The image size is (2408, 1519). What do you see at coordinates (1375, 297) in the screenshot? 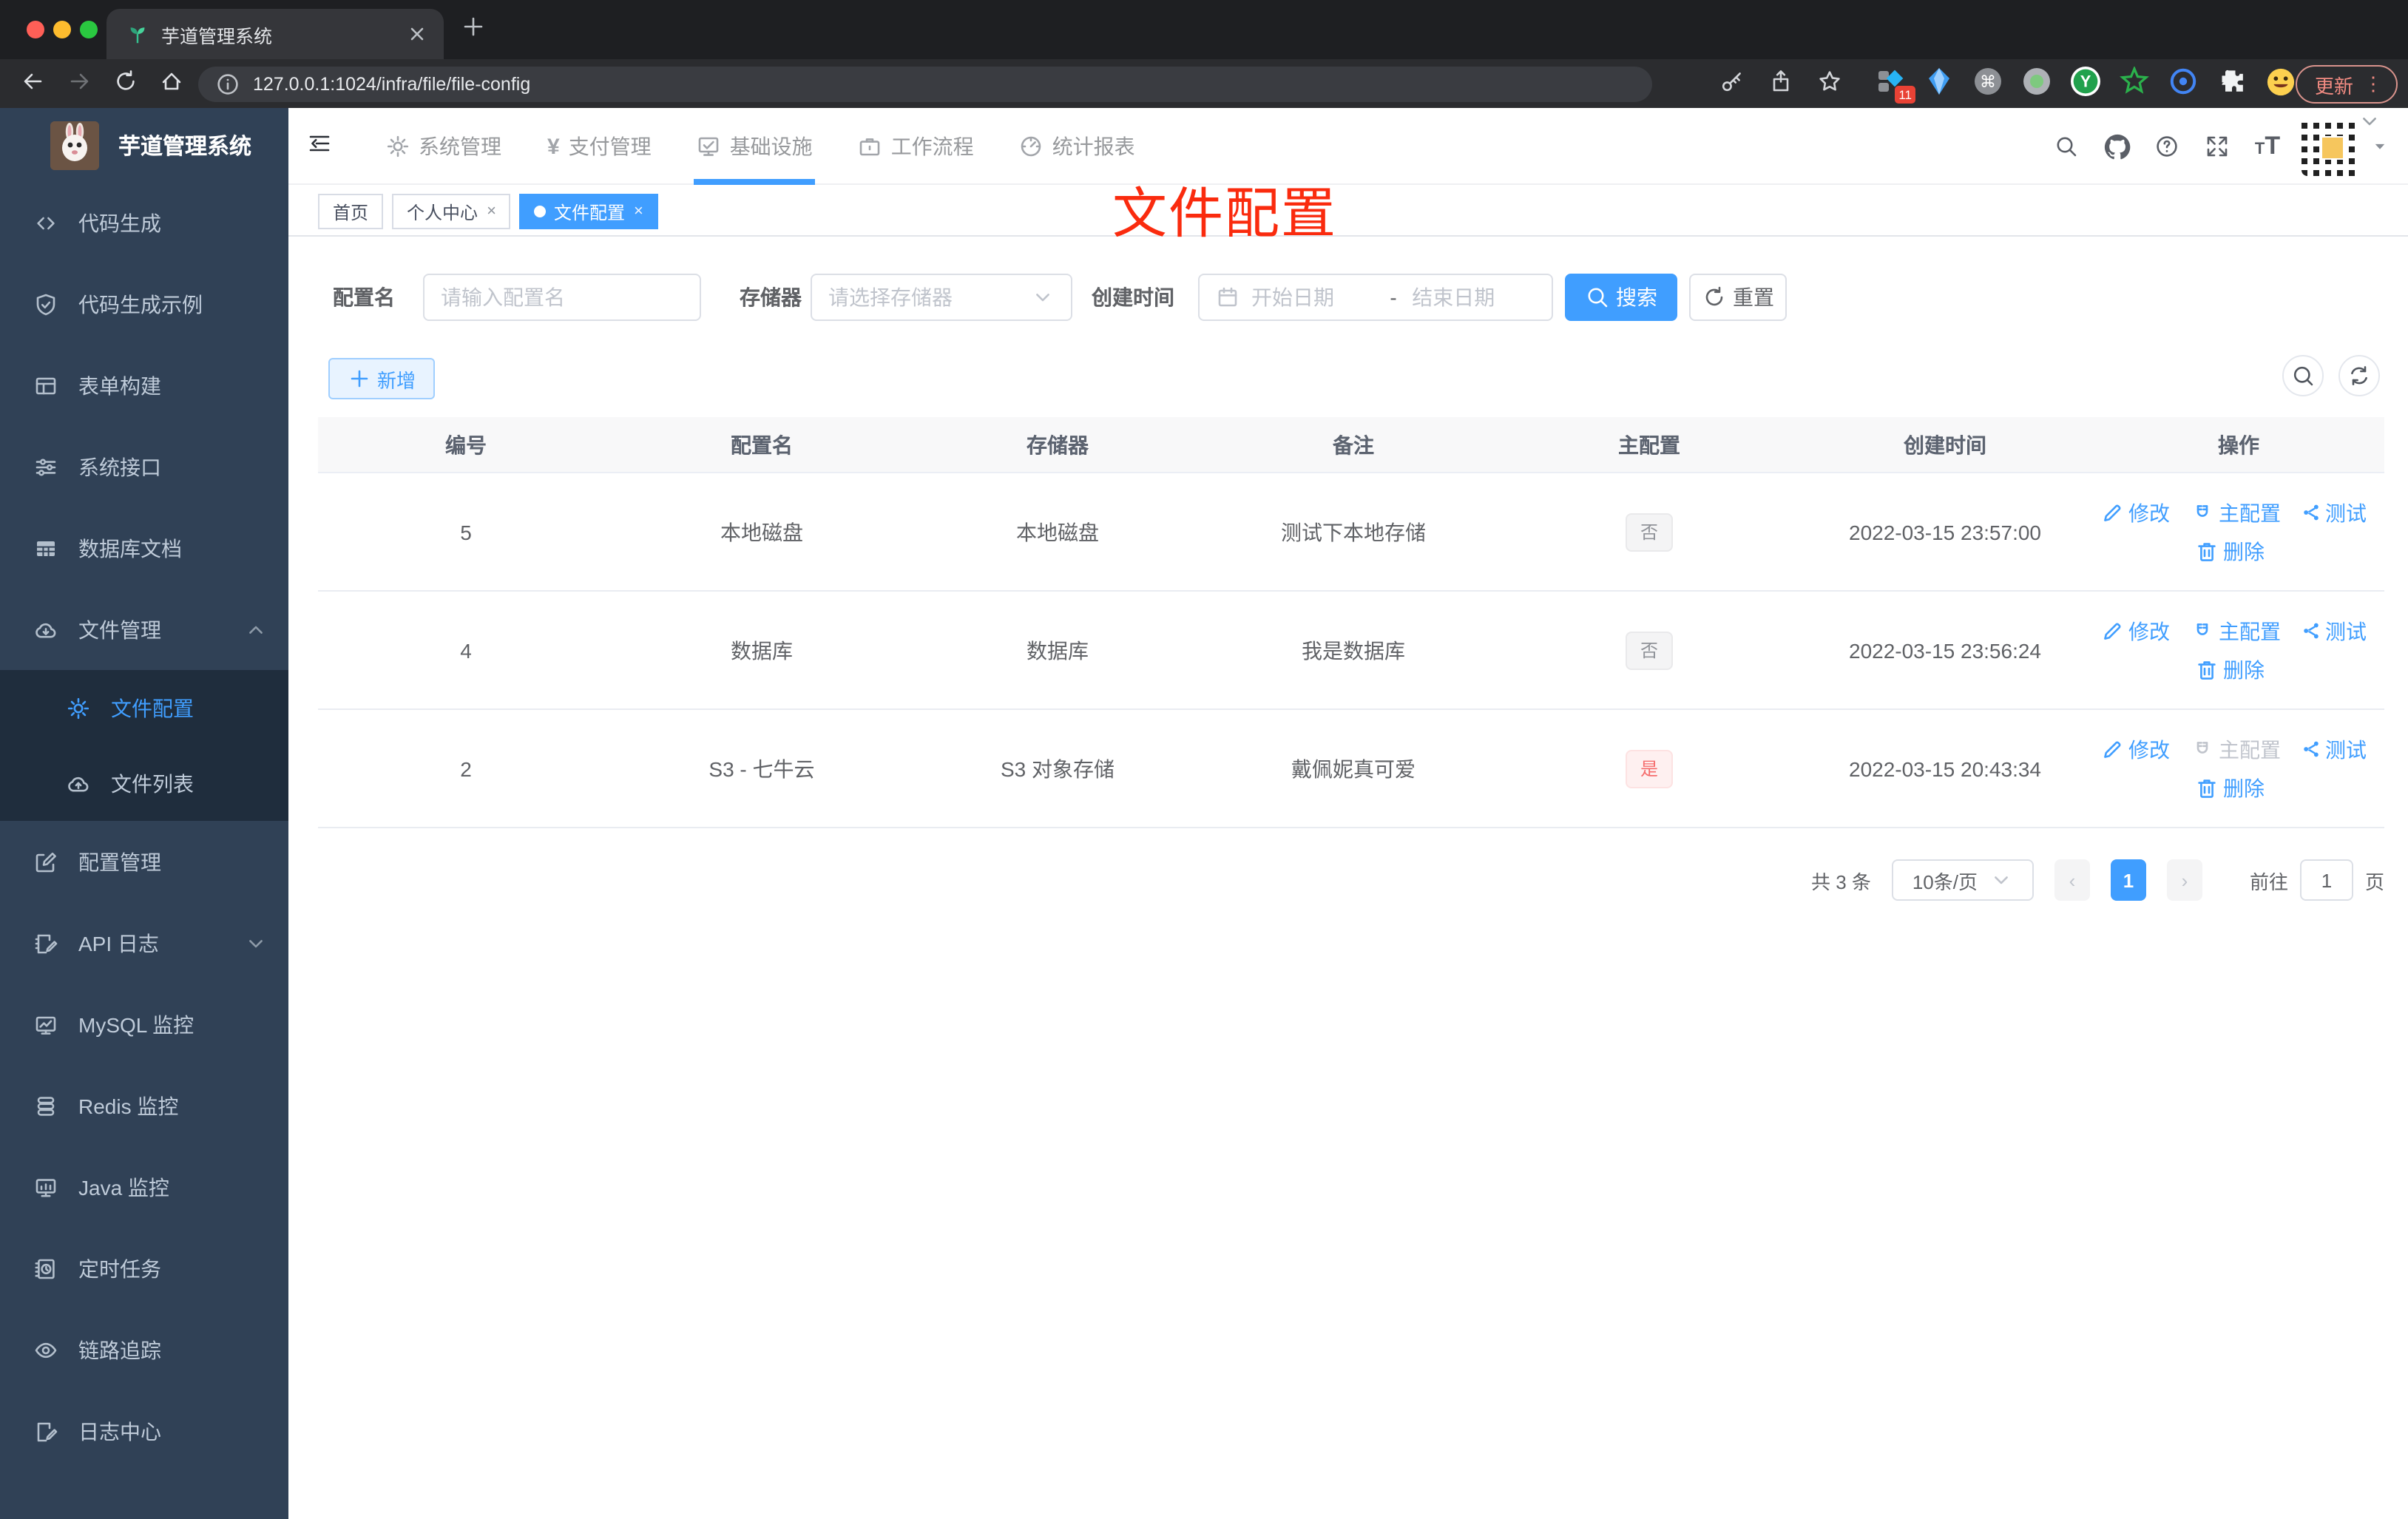
I see `date-range-picker: 开始日期 - 结束日期` at bounding box center [1375, 297].